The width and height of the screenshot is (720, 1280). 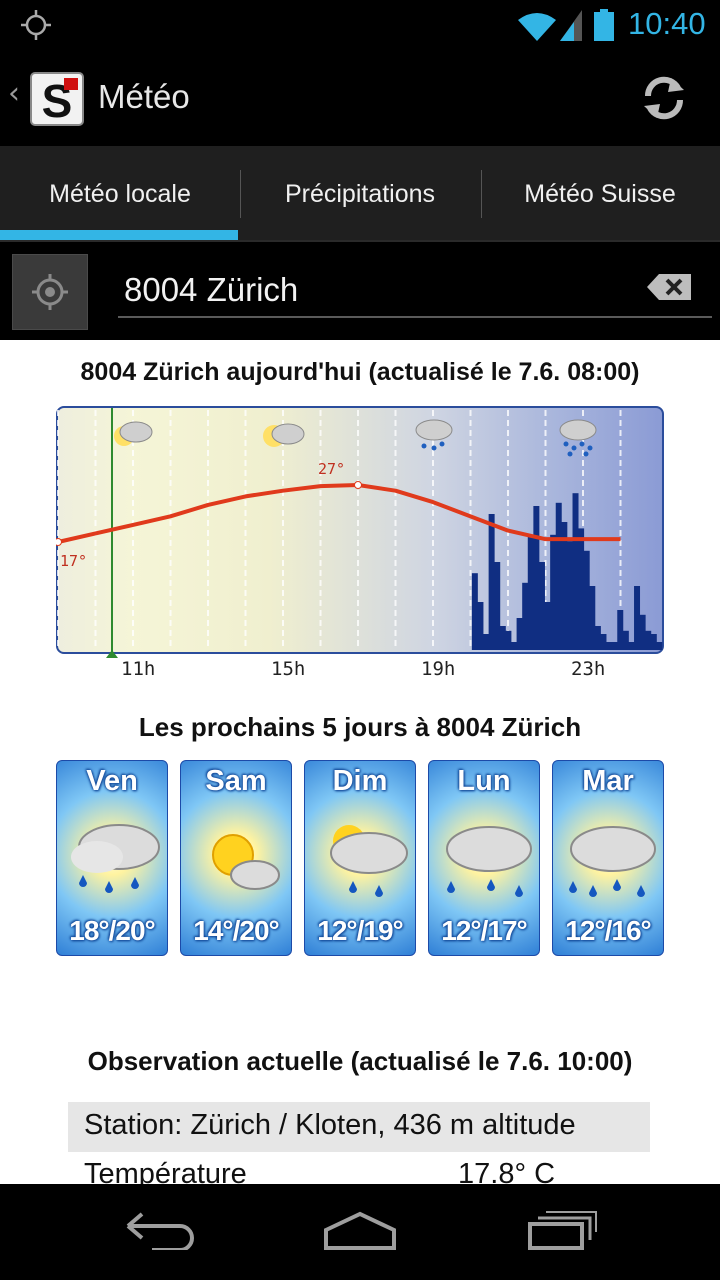 I want to click on navigation-bar, so click(x=360, y=1232).